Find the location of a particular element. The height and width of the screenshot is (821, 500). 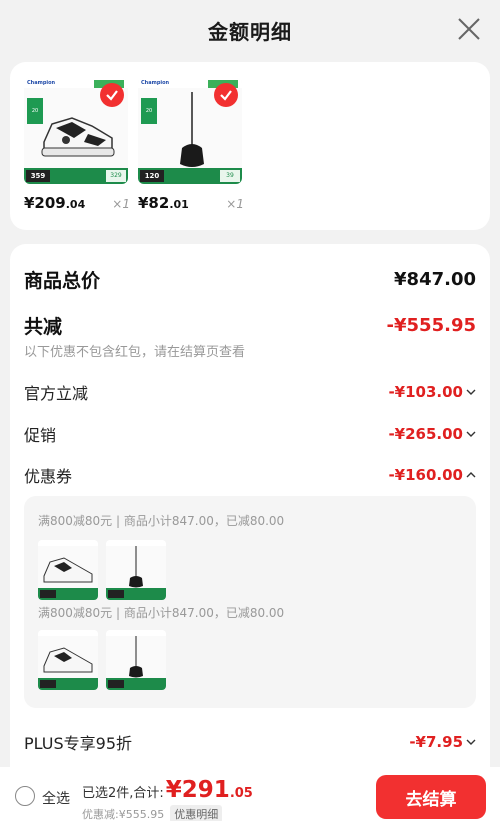

plus-discount-row: PLUS专享95折 -¥7.95 is located at coordinates (250, 742).